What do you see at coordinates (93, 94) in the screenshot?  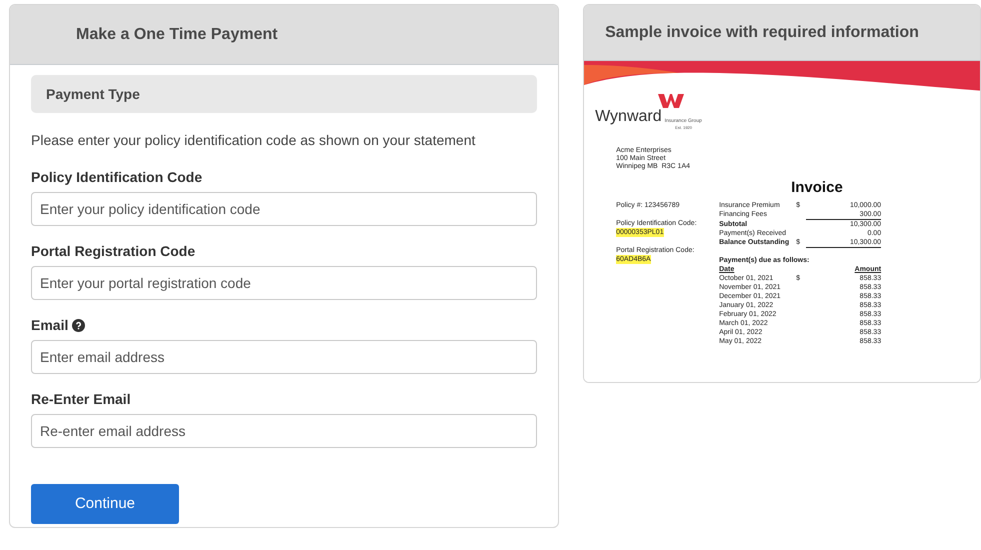 I see `section-title: Payment Type` at bounding box center [93, 94].